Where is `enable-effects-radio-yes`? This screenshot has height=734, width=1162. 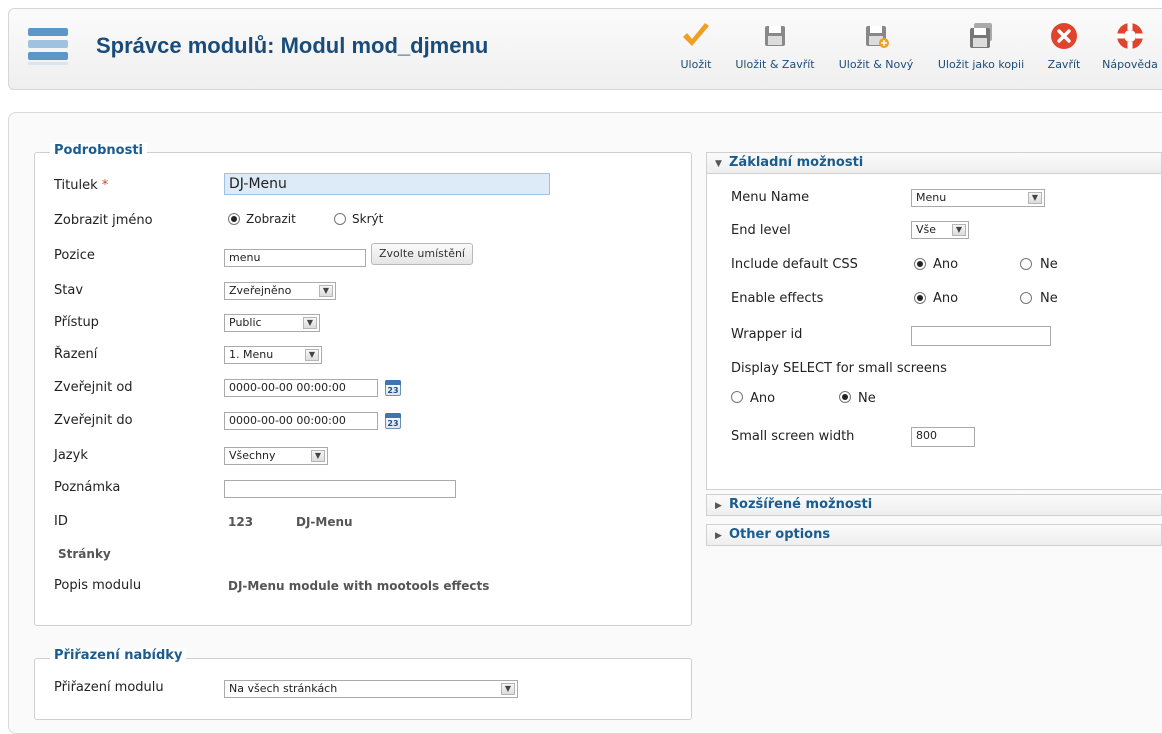
enable-effects-radio-yes is located at coordinates (920, 298).